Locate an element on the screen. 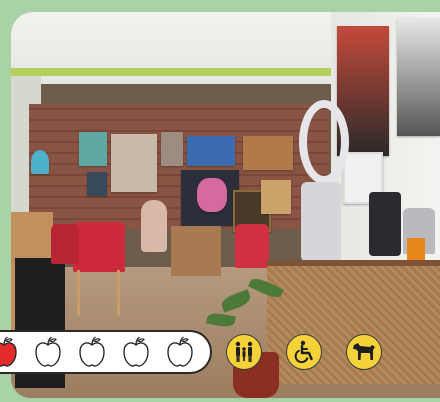 The image size is (440, 402). person is located at coordinates (154, 226).